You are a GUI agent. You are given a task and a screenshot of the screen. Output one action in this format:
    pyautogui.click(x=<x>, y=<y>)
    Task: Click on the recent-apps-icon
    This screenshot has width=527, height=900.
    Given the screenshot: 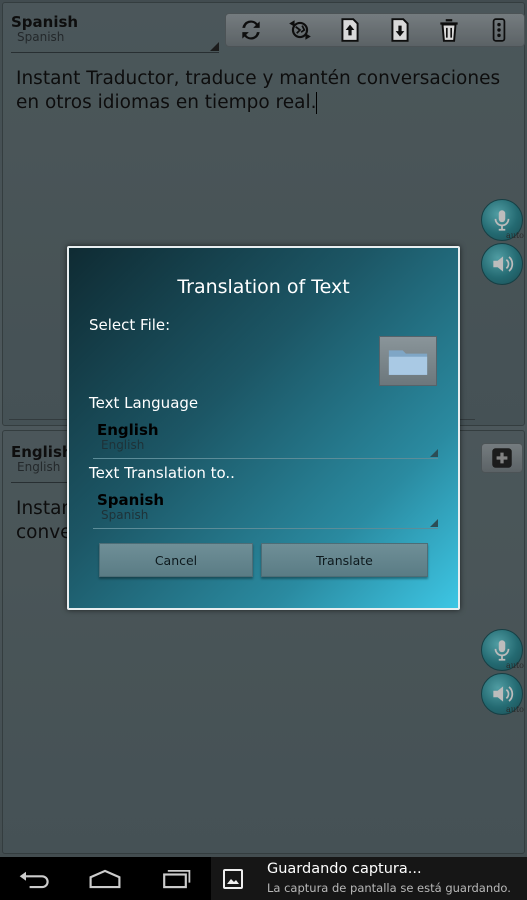 What is the action you would take?
    pyautogui.click(x=177, y=879)
    